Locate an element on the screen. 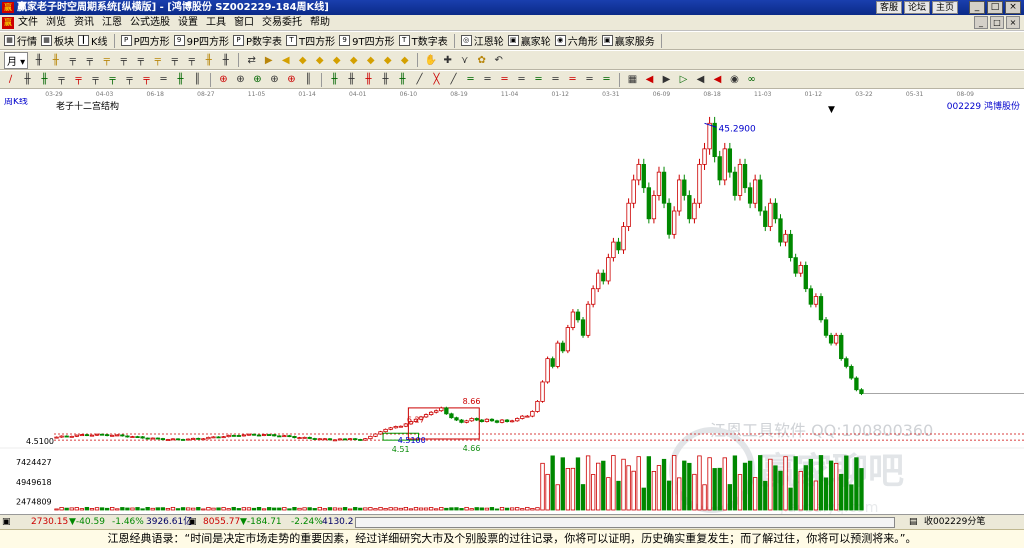  draw-tool-icon: ↶ is located at coordinates (498, 60).